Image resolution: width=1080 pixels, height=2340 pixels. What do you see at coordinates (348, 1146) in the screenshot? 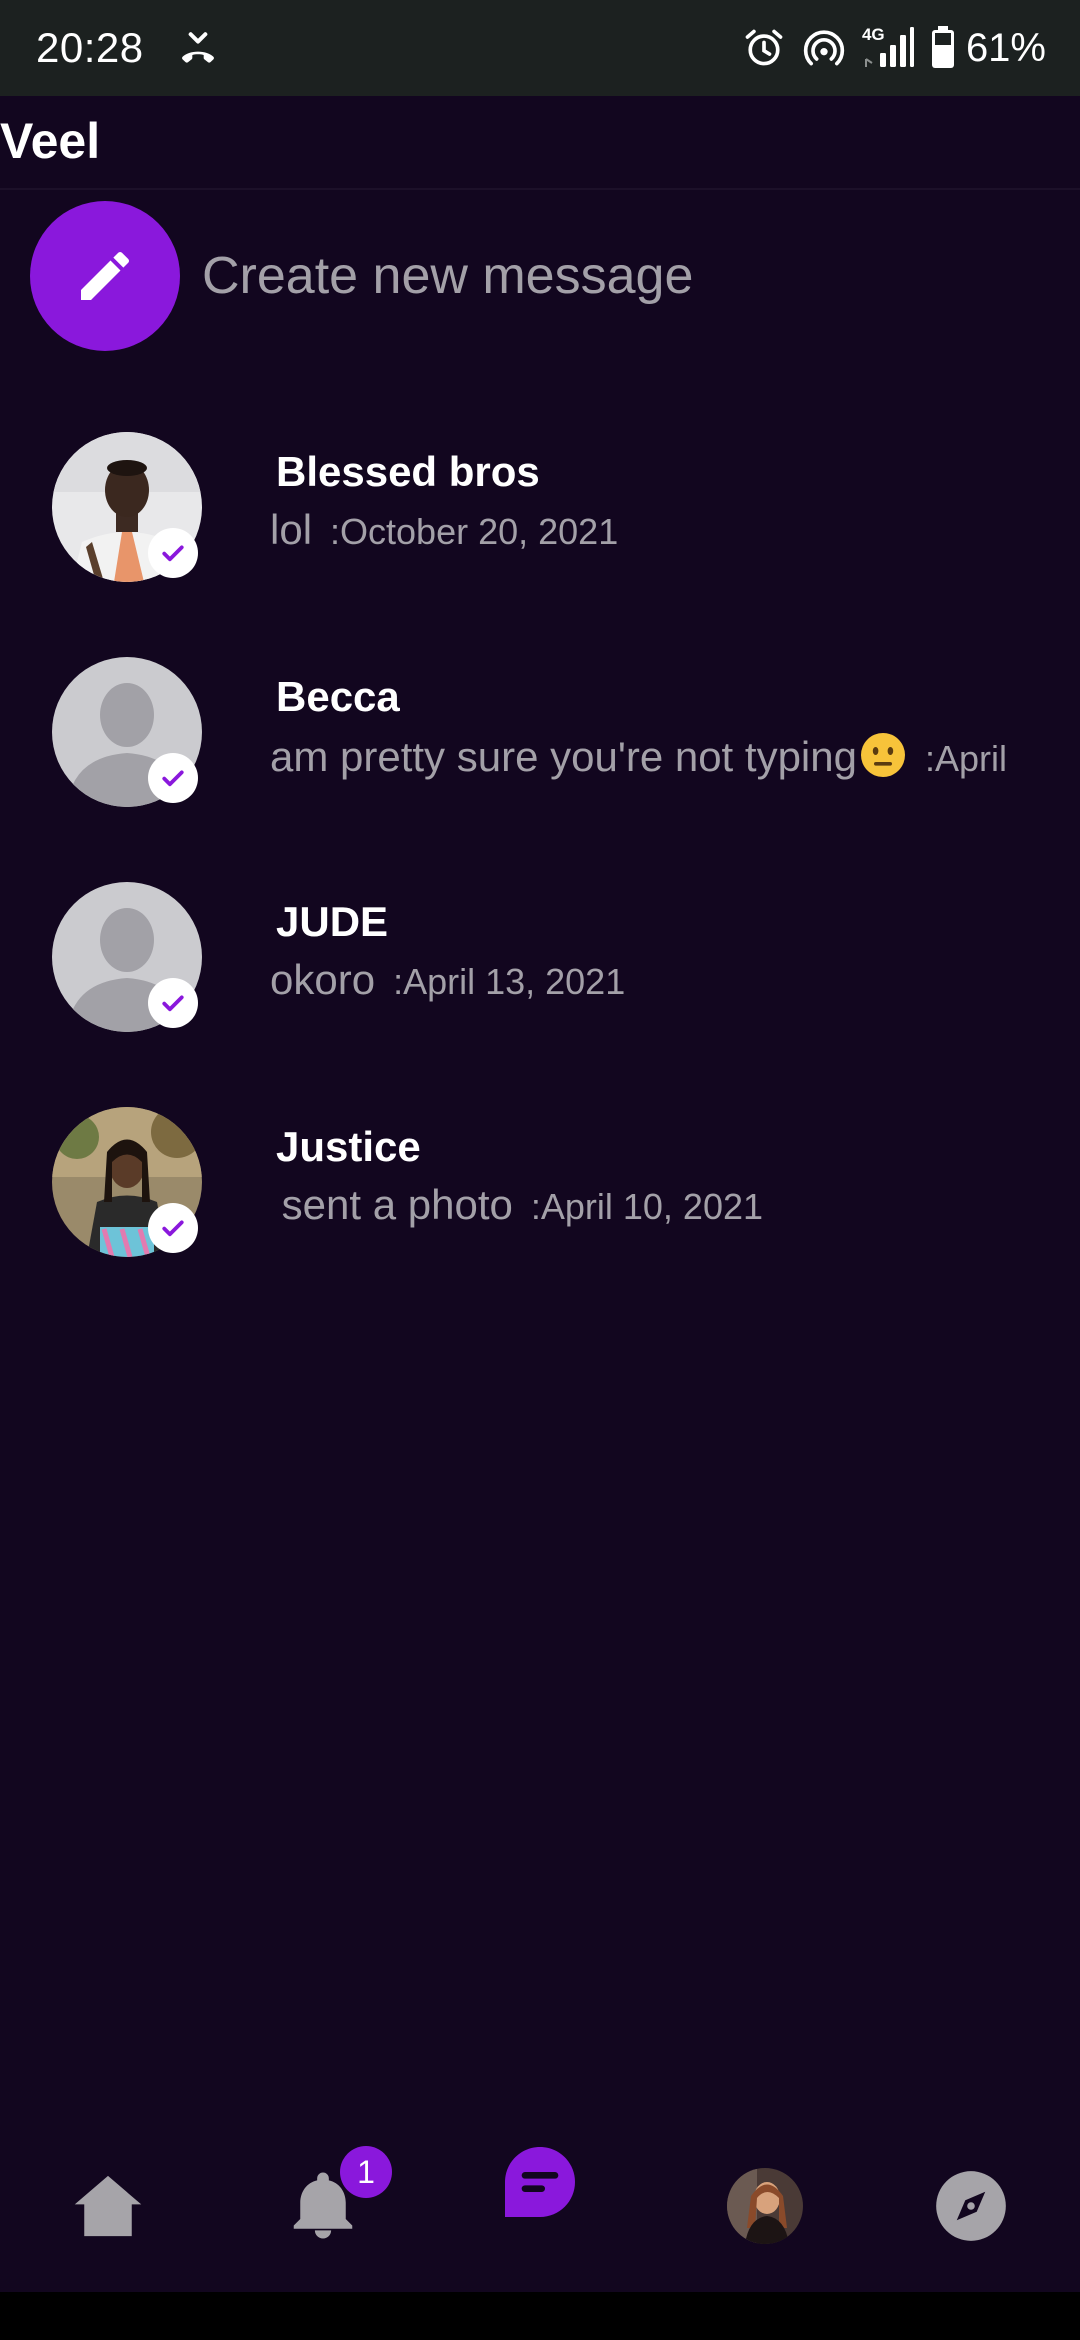
I see `conversation-name: Justice` at bounding box center [348, 1146].